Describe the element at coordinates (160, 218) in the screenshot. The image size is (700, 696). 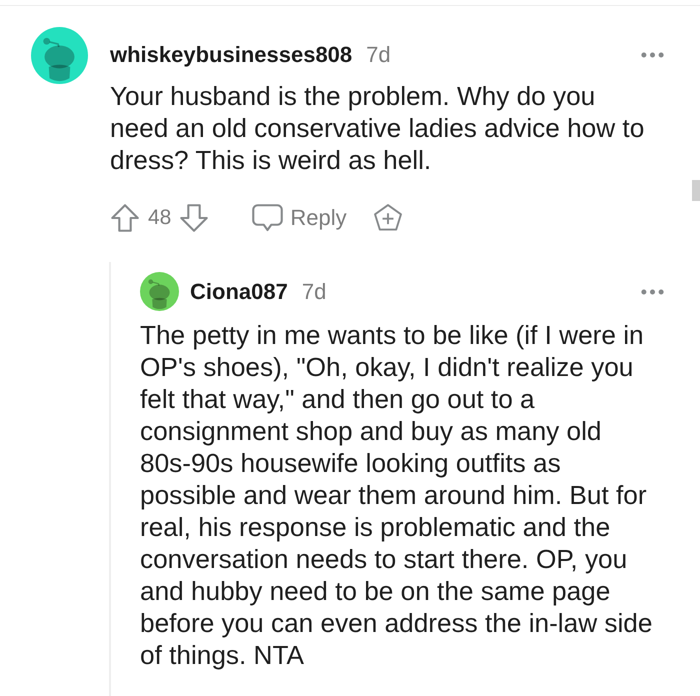
I see `vote-count: 48` at that location.